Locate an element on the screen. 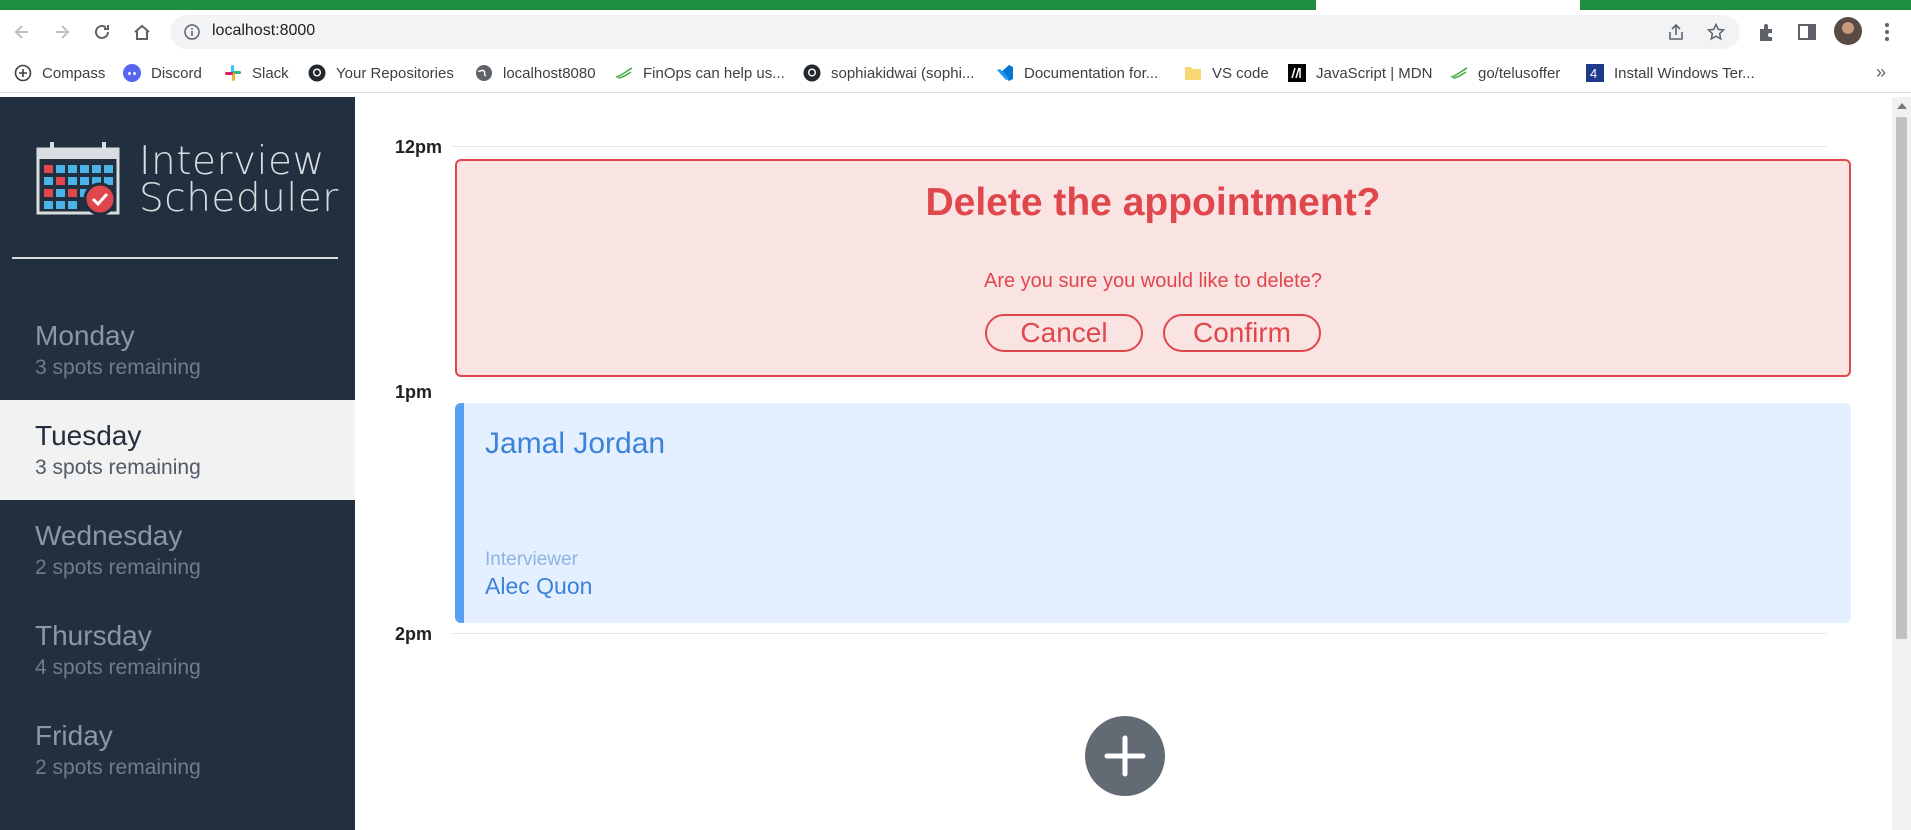 The width and height of the screenshot is (1911, 830). interviewer-name: Alec Quon is located at coordinates (539, 586).